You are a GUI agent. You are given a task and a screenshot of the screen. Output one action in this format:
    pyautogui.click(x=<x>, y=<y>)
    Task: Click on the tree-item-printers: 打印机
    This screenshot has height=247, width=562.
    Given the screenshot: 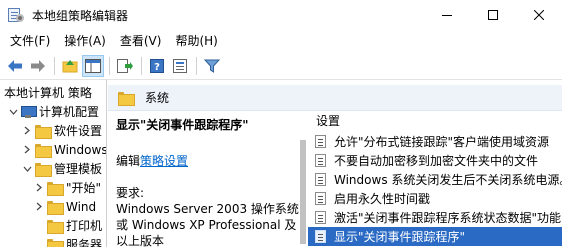 What is the action you would take?
    pyautogui.click(x=74, y=225)
    